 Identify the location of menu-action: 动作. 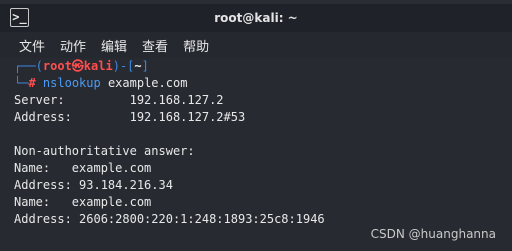
(73, 45).